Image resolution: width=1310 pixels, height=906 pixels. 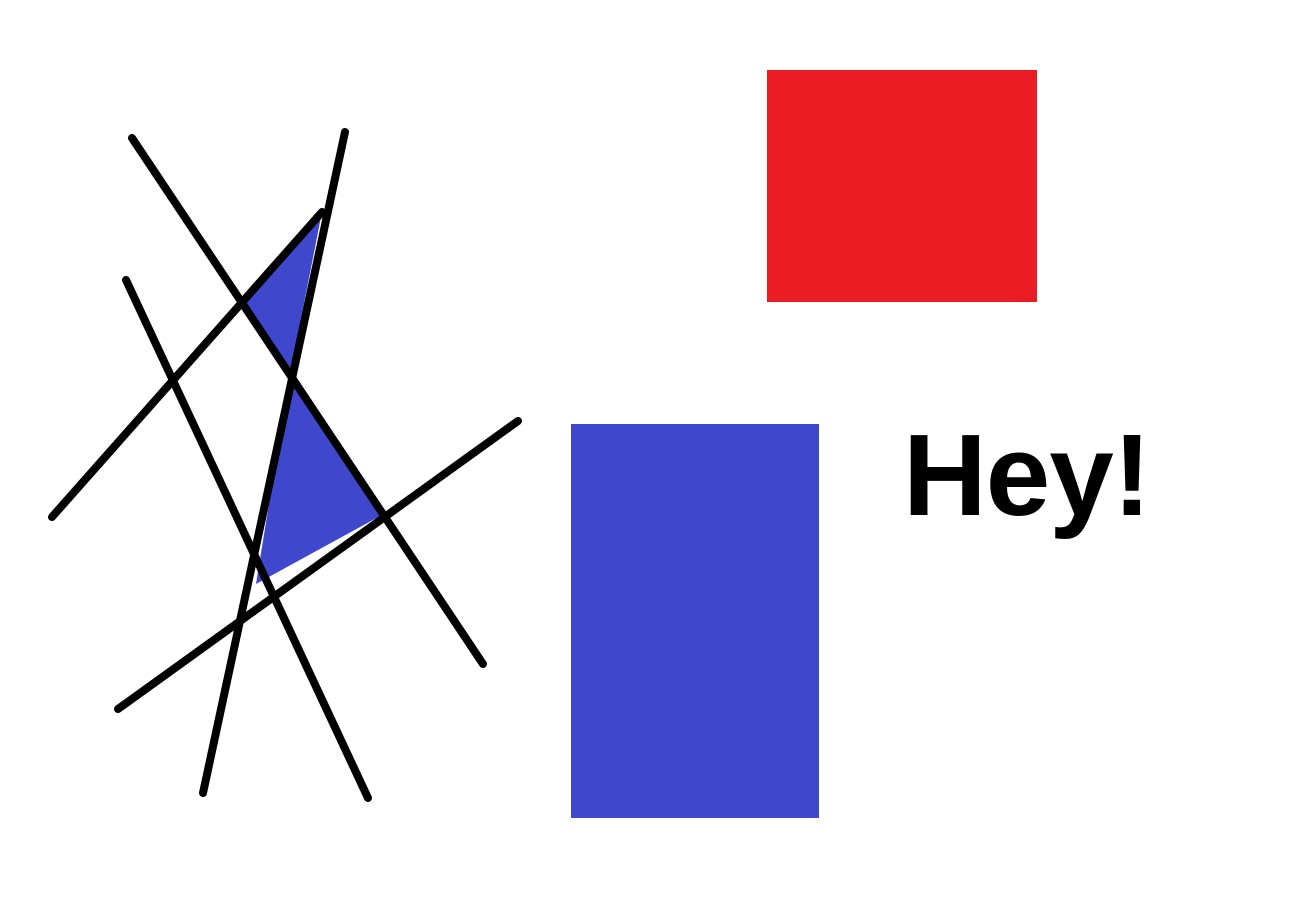 I want to click on greeting-text: Hey!, so click(x=1027, y=475).